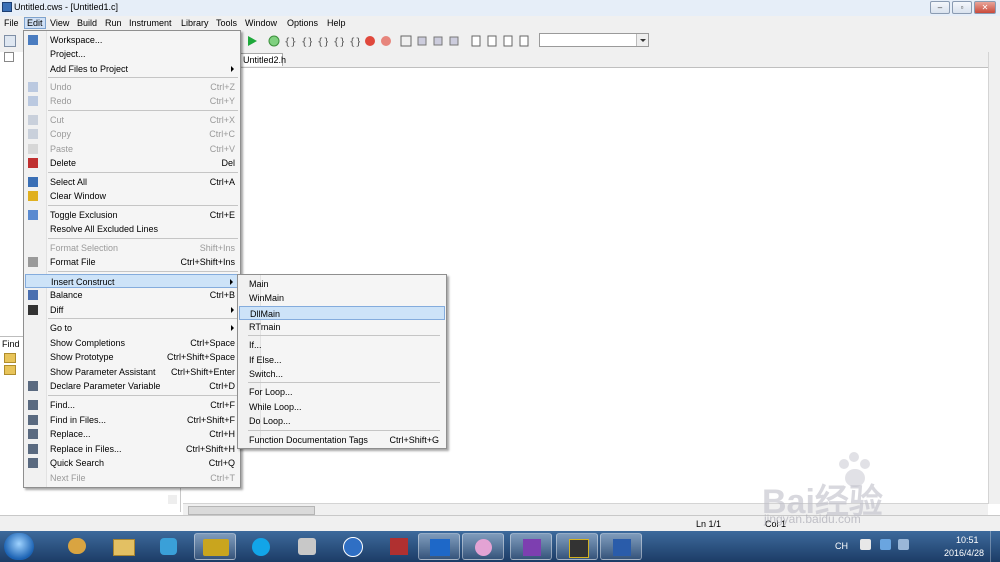 The width and height of the screenshot is (1000, 562). Describe the element at coordinates (903, 544) in the screenshot. I see `tray-volume-icon` at that location.